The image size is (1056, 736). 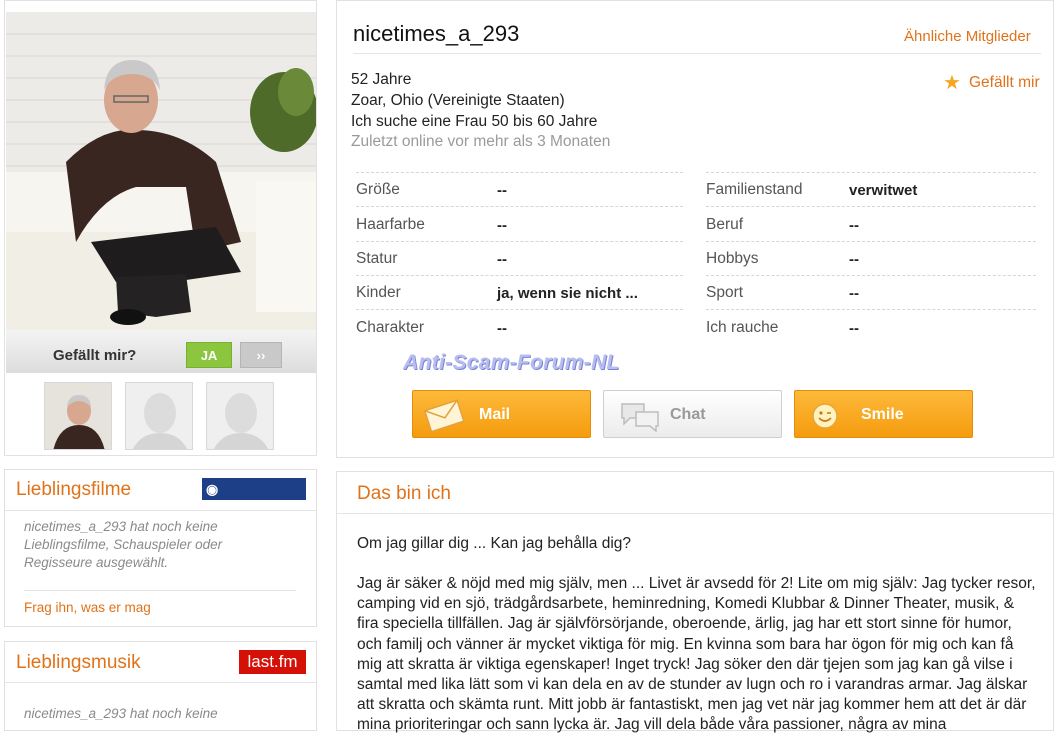 What do you see at coordinates (161, 351) in the screenshot?
I see `like-bar: Gefällt mir? JA ››` at bounding box center [161, 351].